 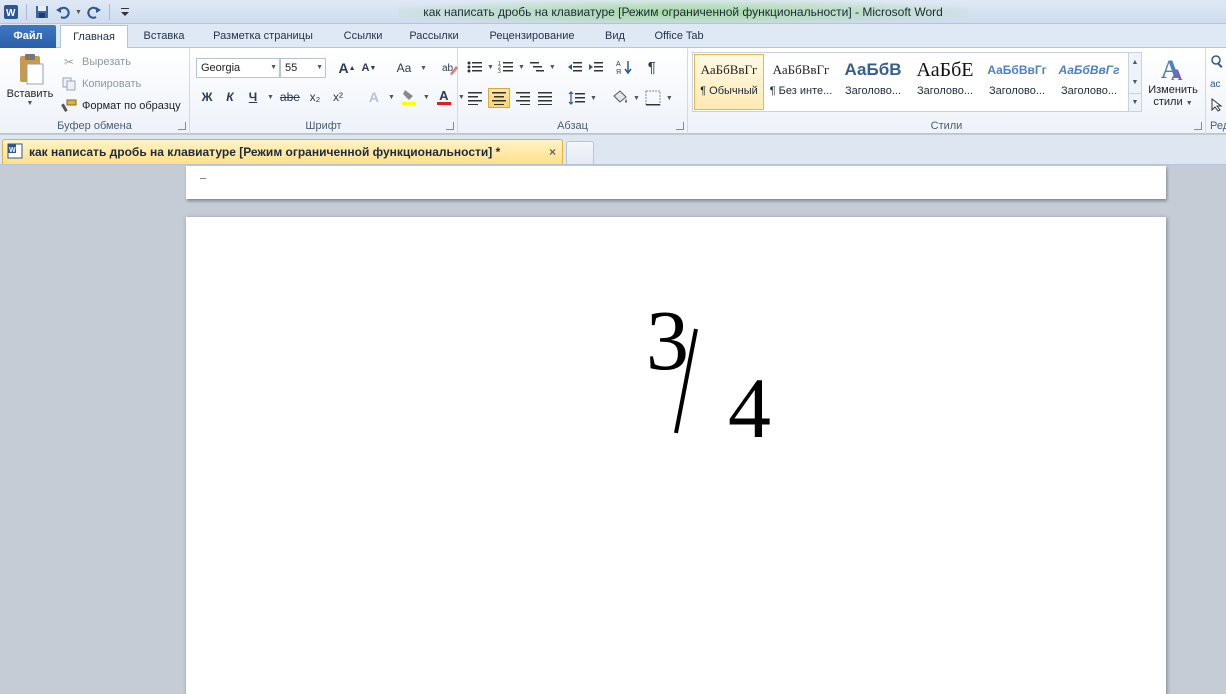 What do you see at coordinates (203, 178) in the screenshot?
I see `page-corner-mark` at bounding box center [203, 178].